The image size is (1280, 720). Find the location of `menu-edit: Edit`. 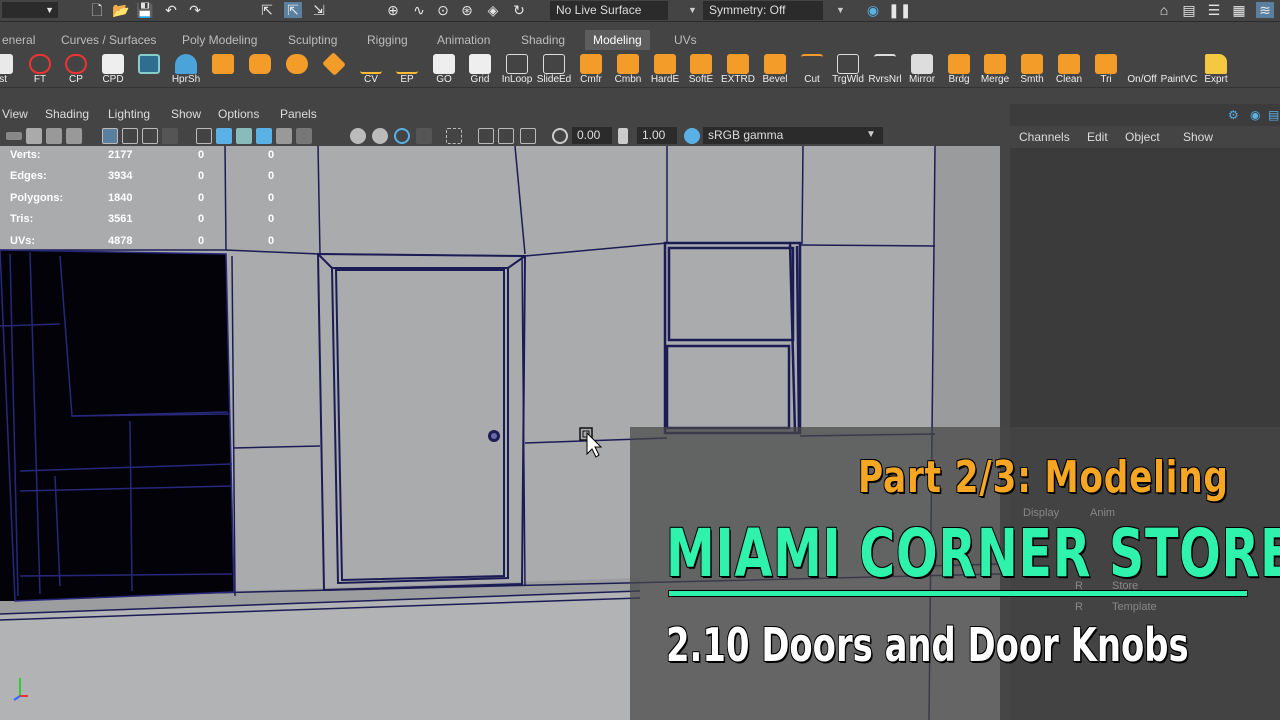

menu-edit: Edit is located at coordinates (1097, 137).